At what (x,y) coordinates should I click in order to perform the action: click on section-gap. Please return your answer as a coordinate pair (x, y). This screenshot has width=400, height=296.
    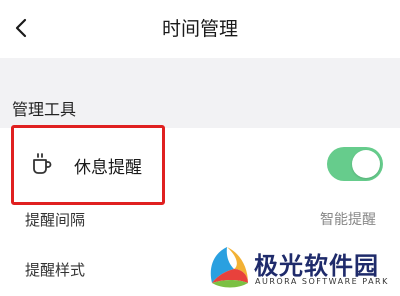
    Looking at the image, I should click on (200, 71).